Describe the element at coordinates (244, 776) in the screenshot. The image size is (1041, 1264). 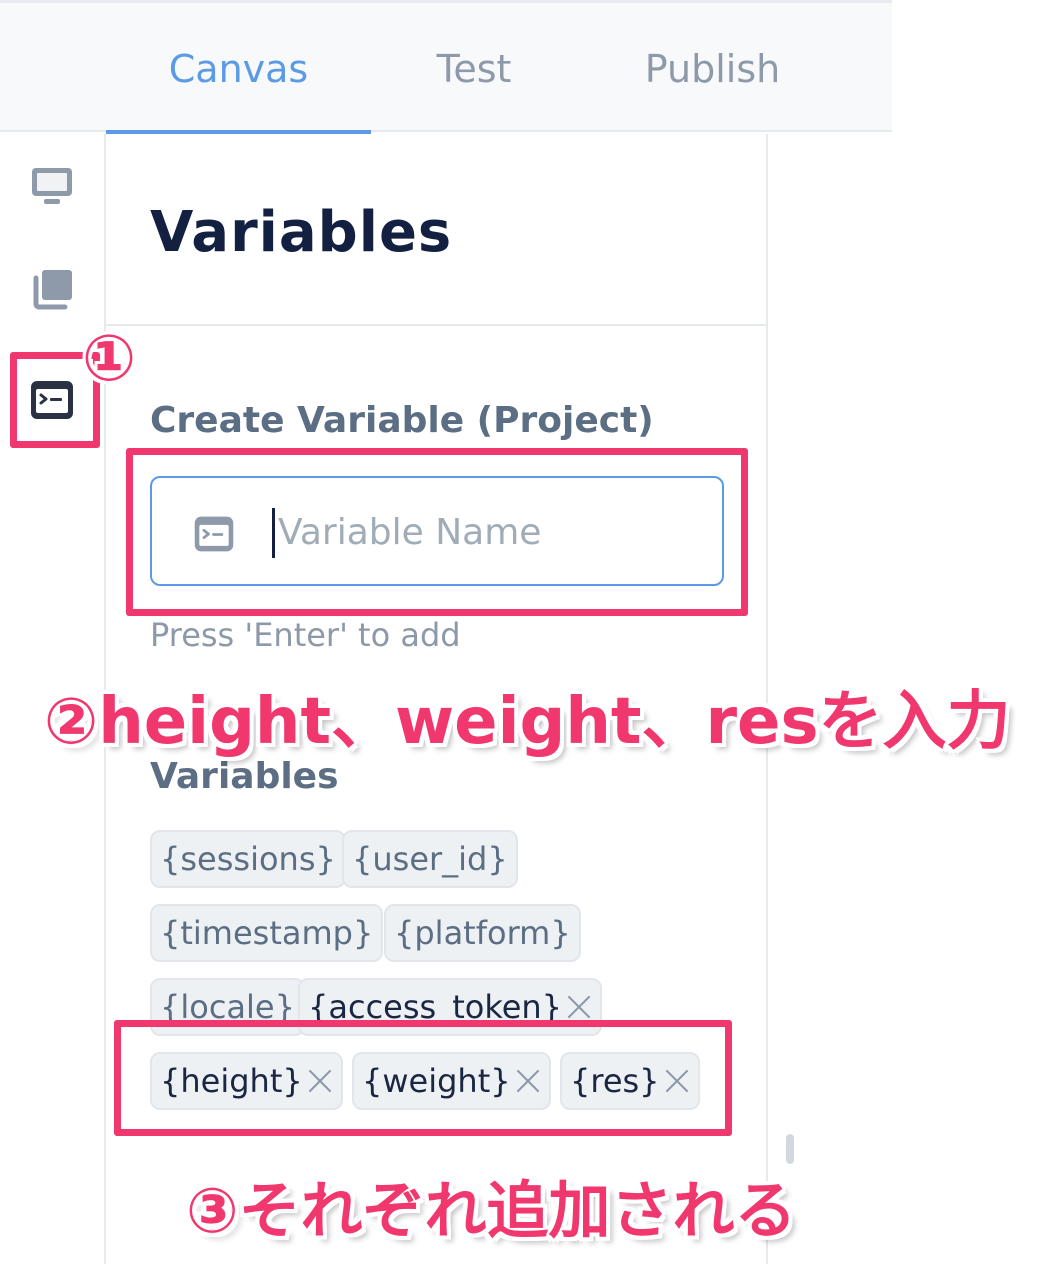
I see `variables-list-label: Variables` at that location.